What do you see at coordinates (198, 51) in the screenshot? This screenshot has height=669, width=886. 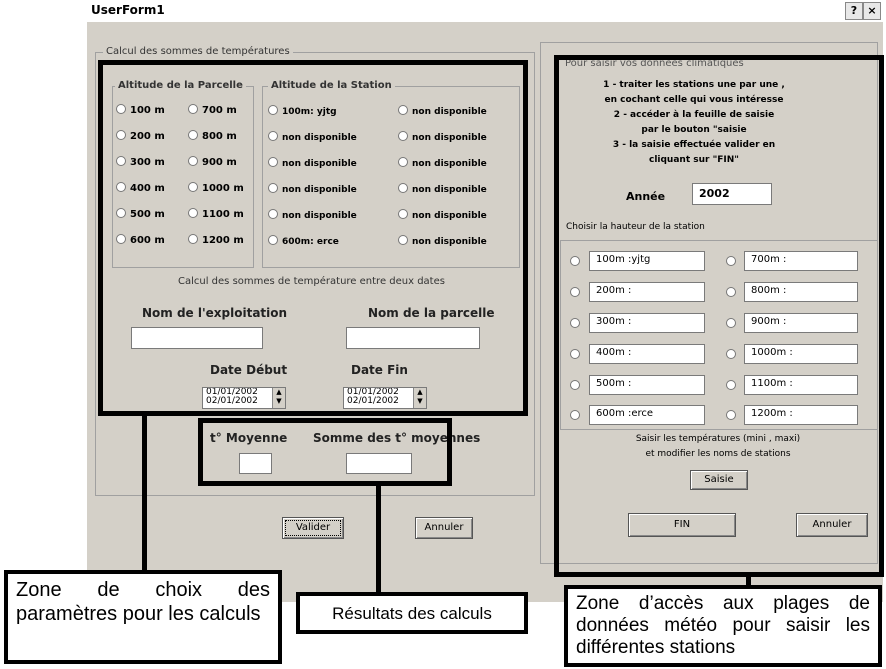 I see `left-frame-legend: Calcul des sommes de températures` at bounding box center [198, 51].